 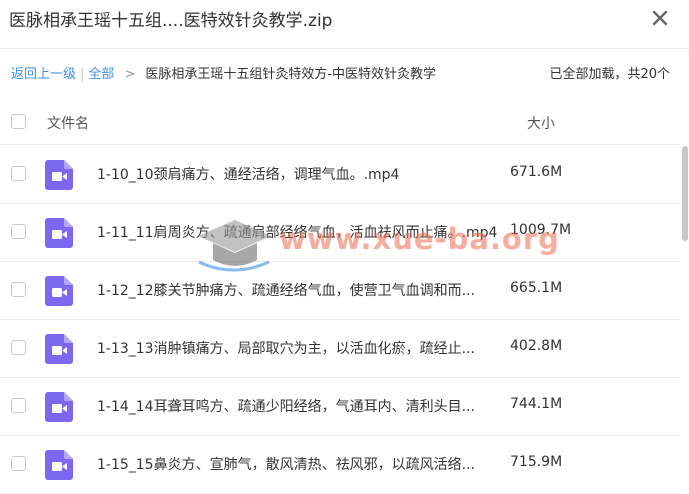 What do you see at coordinates (536, 404) in the screenshot?
I see `file-size: 744.1M` at bounding box center [536, 404].